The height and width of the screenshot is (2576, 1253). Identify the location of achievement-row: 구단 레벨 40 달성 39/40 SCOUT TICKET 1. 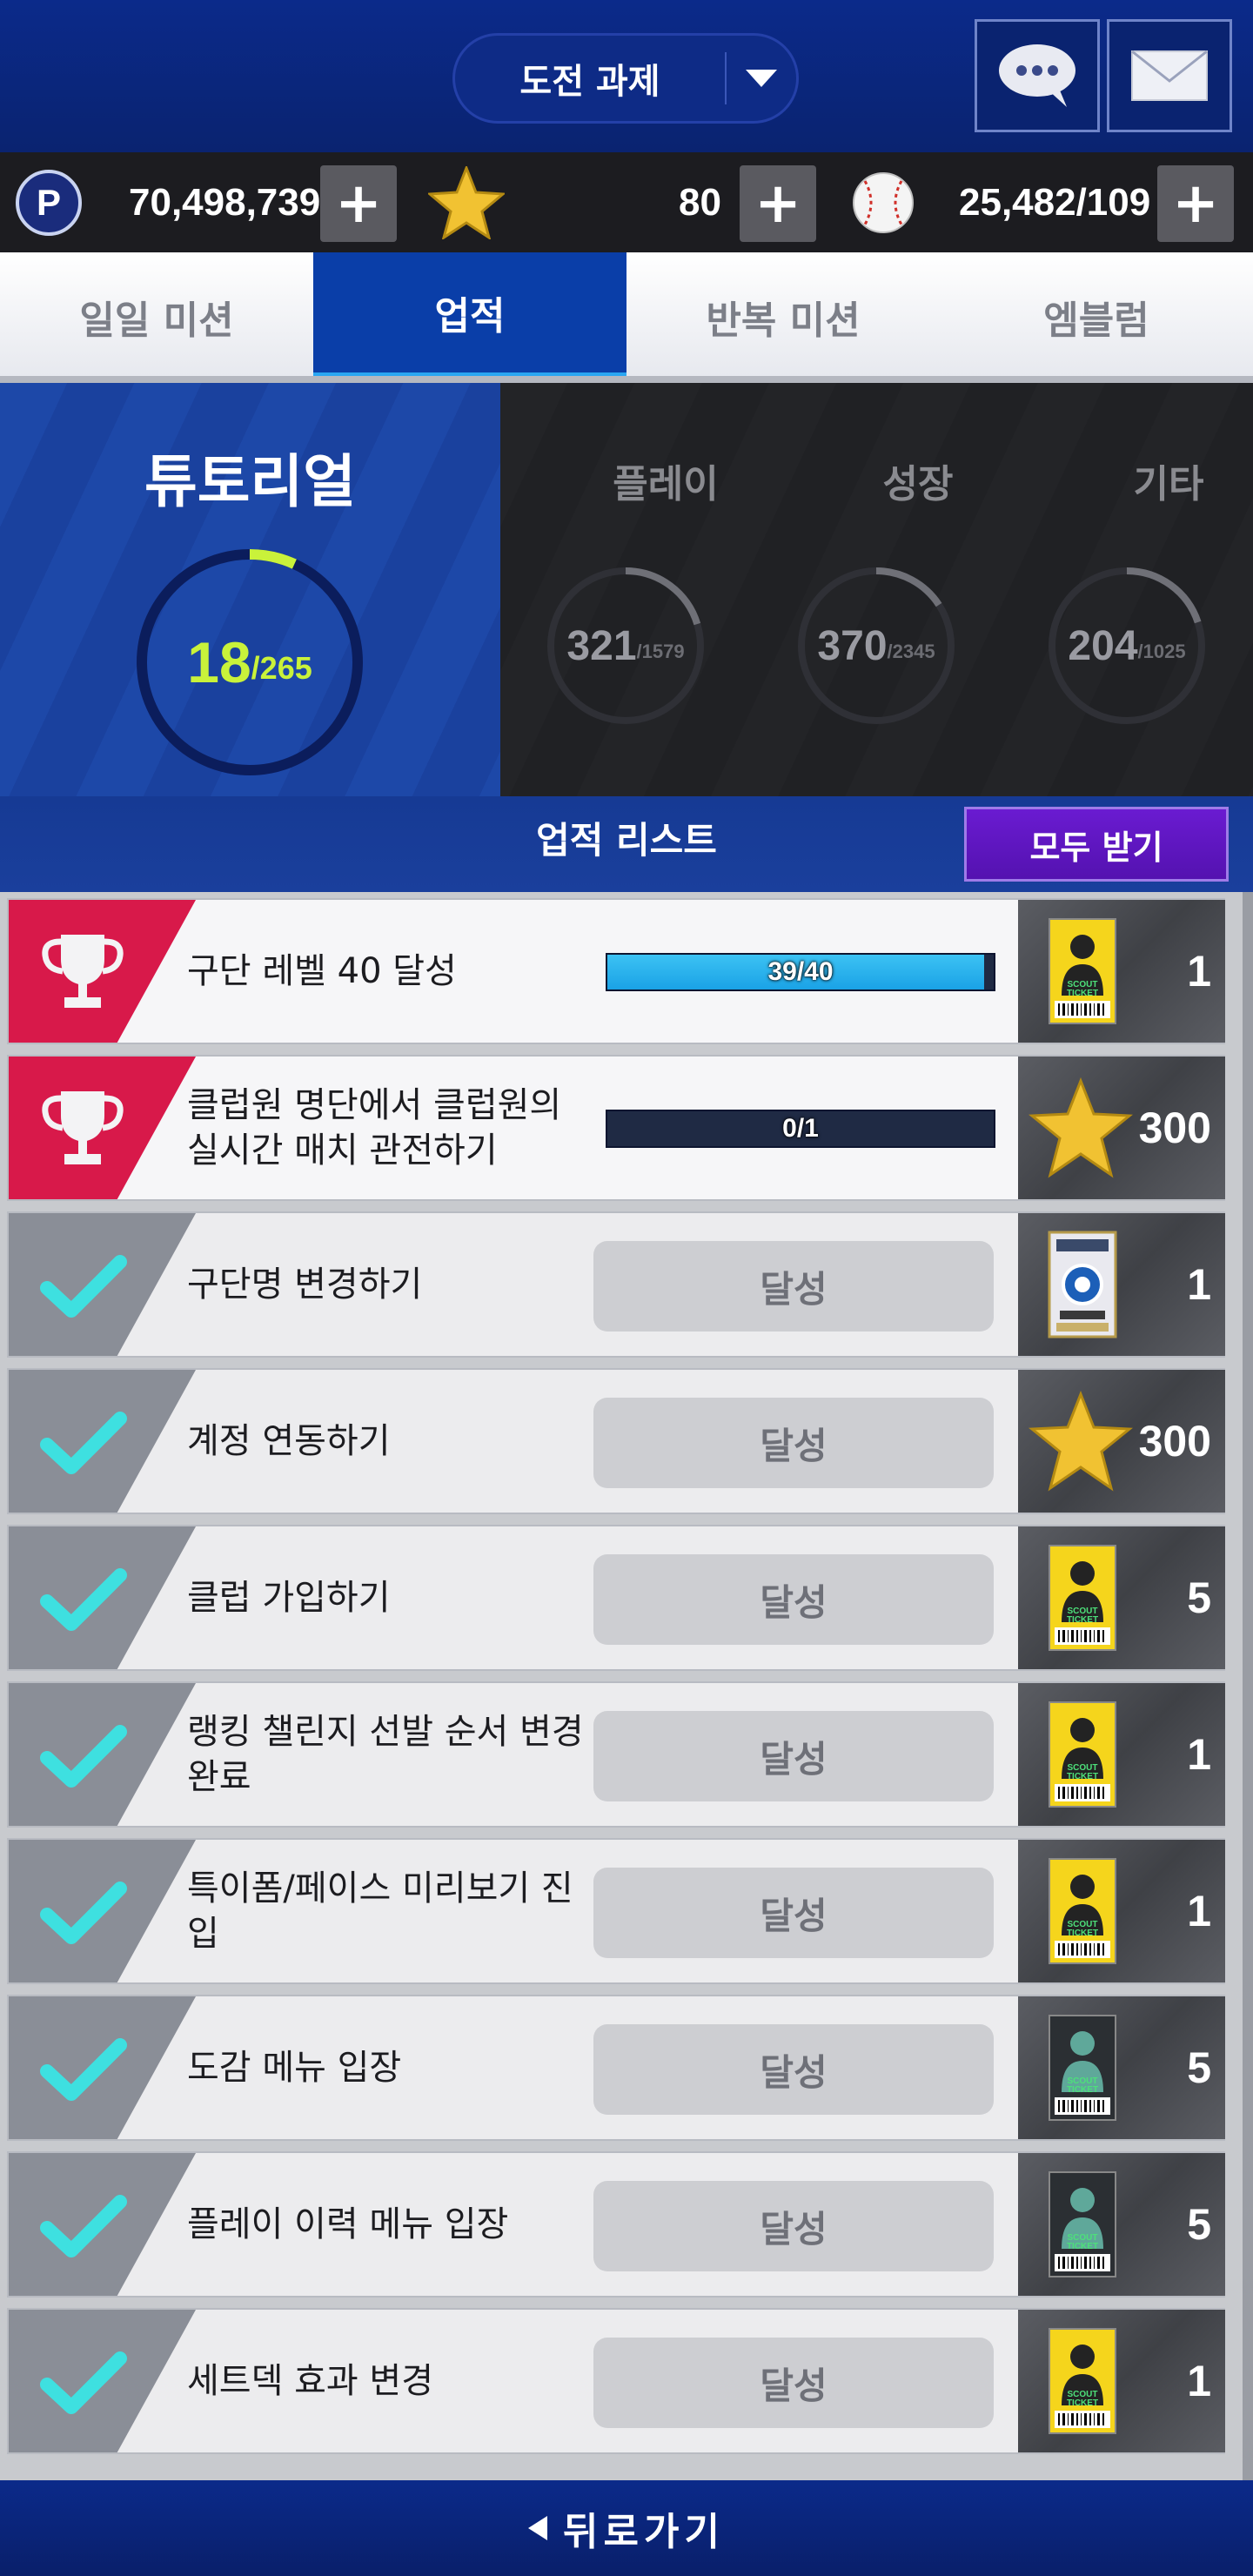
(616, 971).